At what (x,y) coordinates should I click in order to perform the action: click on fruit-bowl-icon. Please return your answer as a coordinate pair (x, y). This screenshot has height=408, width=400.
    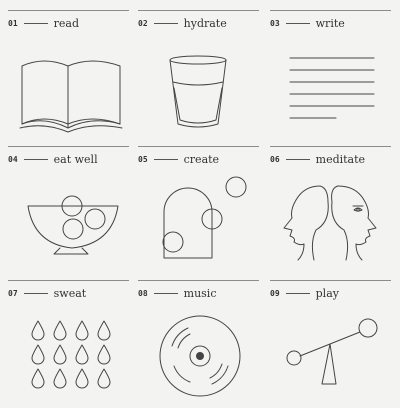
    Looking at the image, I should click on (73, 225).